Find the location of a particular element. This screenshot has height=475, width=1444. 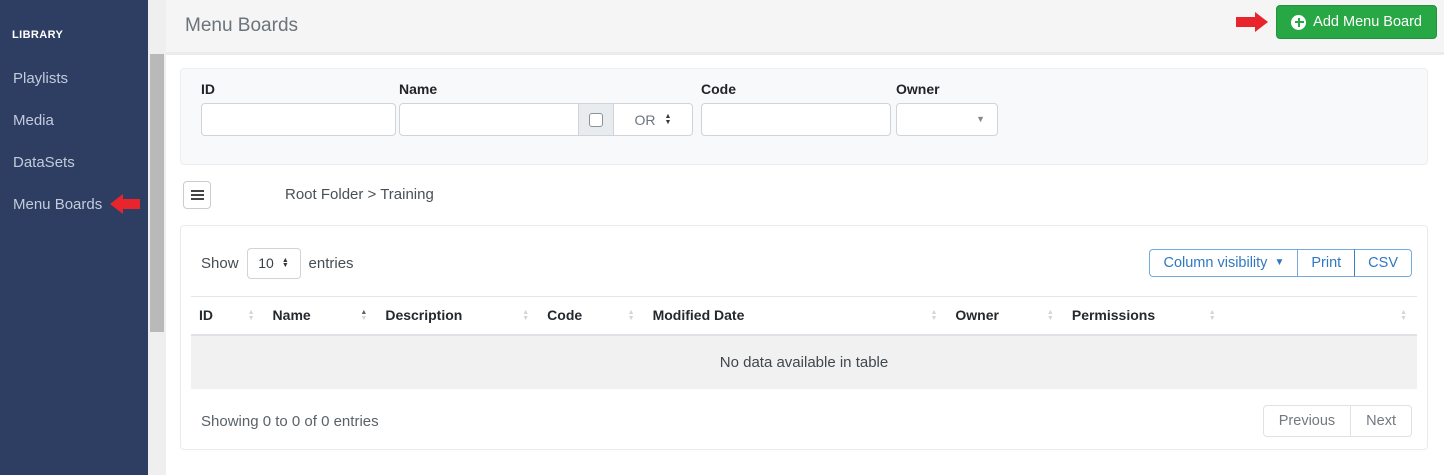

pagination: Previous Next is located at coordinates (1337, 421).